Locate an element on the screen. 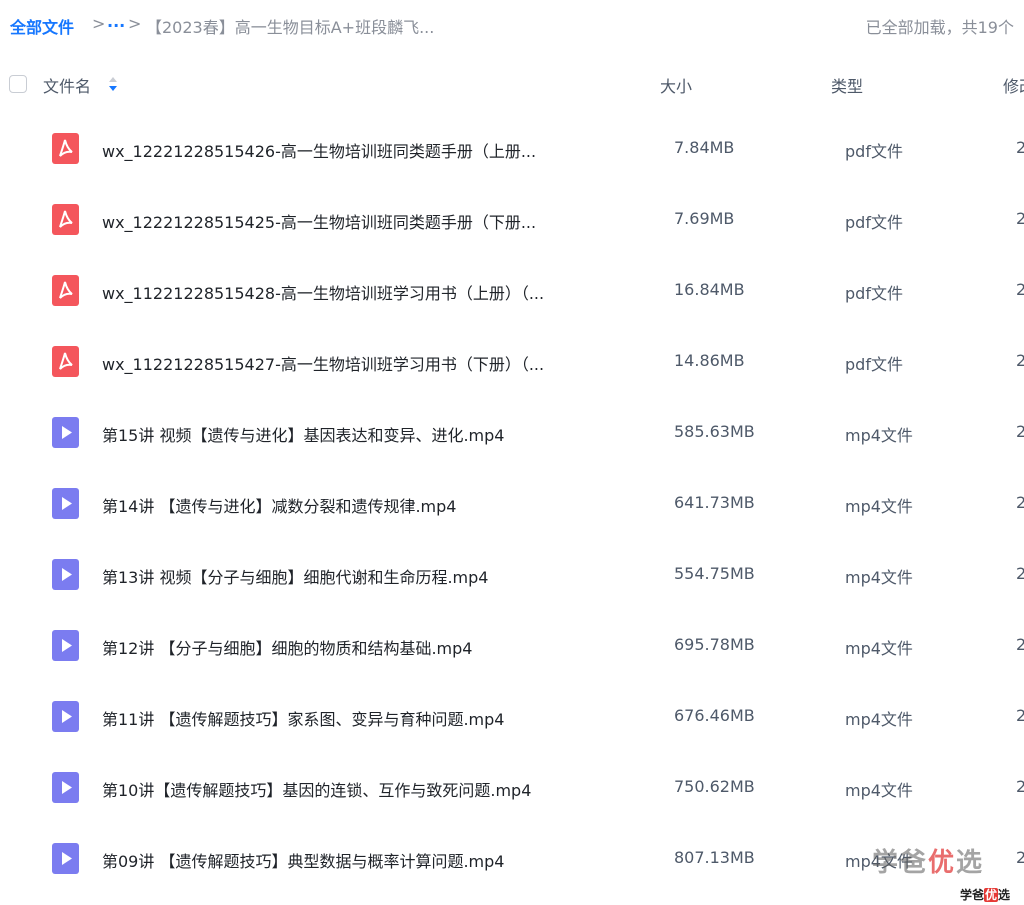 The image size is (1024, 905). file-name: 第15讲 视频【遗传与进化】基因表达和变异、进化.mp4 is located at coordinates (303, 434).